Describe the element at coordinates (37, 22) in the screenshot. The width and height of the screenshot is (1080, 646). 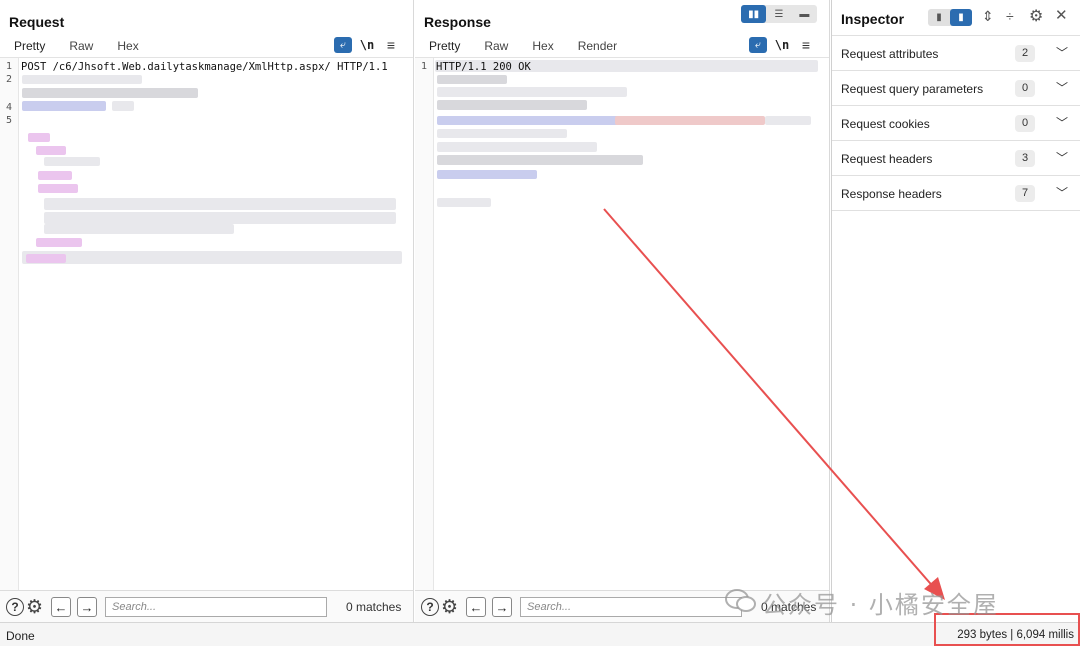
I see `request-title: Request` at that location.